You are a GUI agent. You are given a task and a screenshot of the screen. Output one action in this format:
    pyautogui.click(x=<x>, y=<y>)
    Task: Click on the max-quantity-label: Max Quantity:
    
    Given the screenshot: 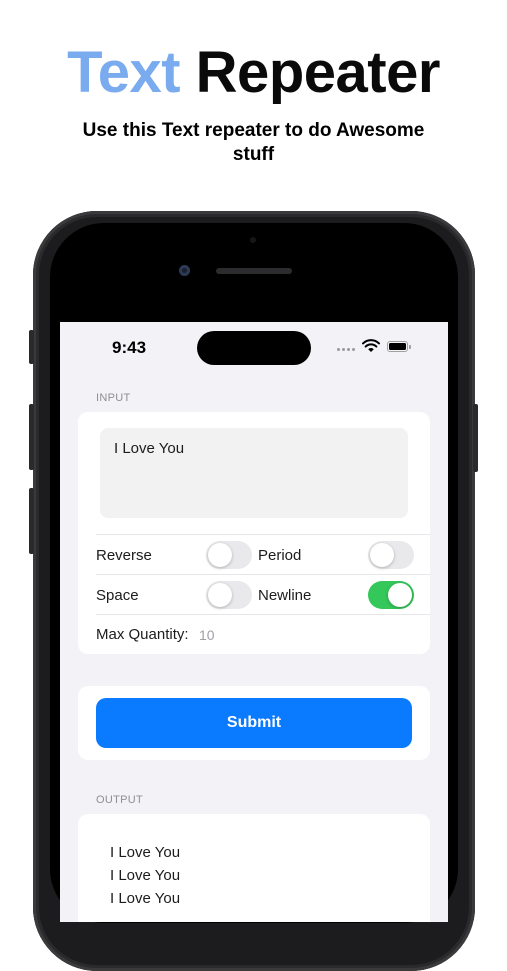 What is the action you would take?
    pyautogui.click(x=142, y=634)
    